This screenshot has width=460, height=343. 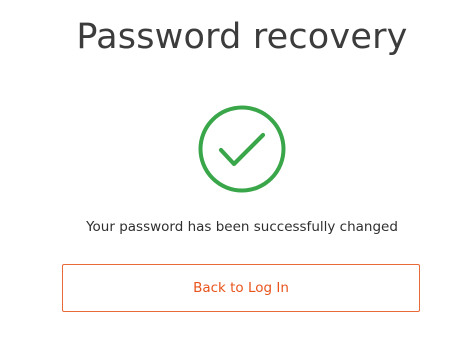 I want to click on page-title: Password recovery, so click(x=242, y=37).